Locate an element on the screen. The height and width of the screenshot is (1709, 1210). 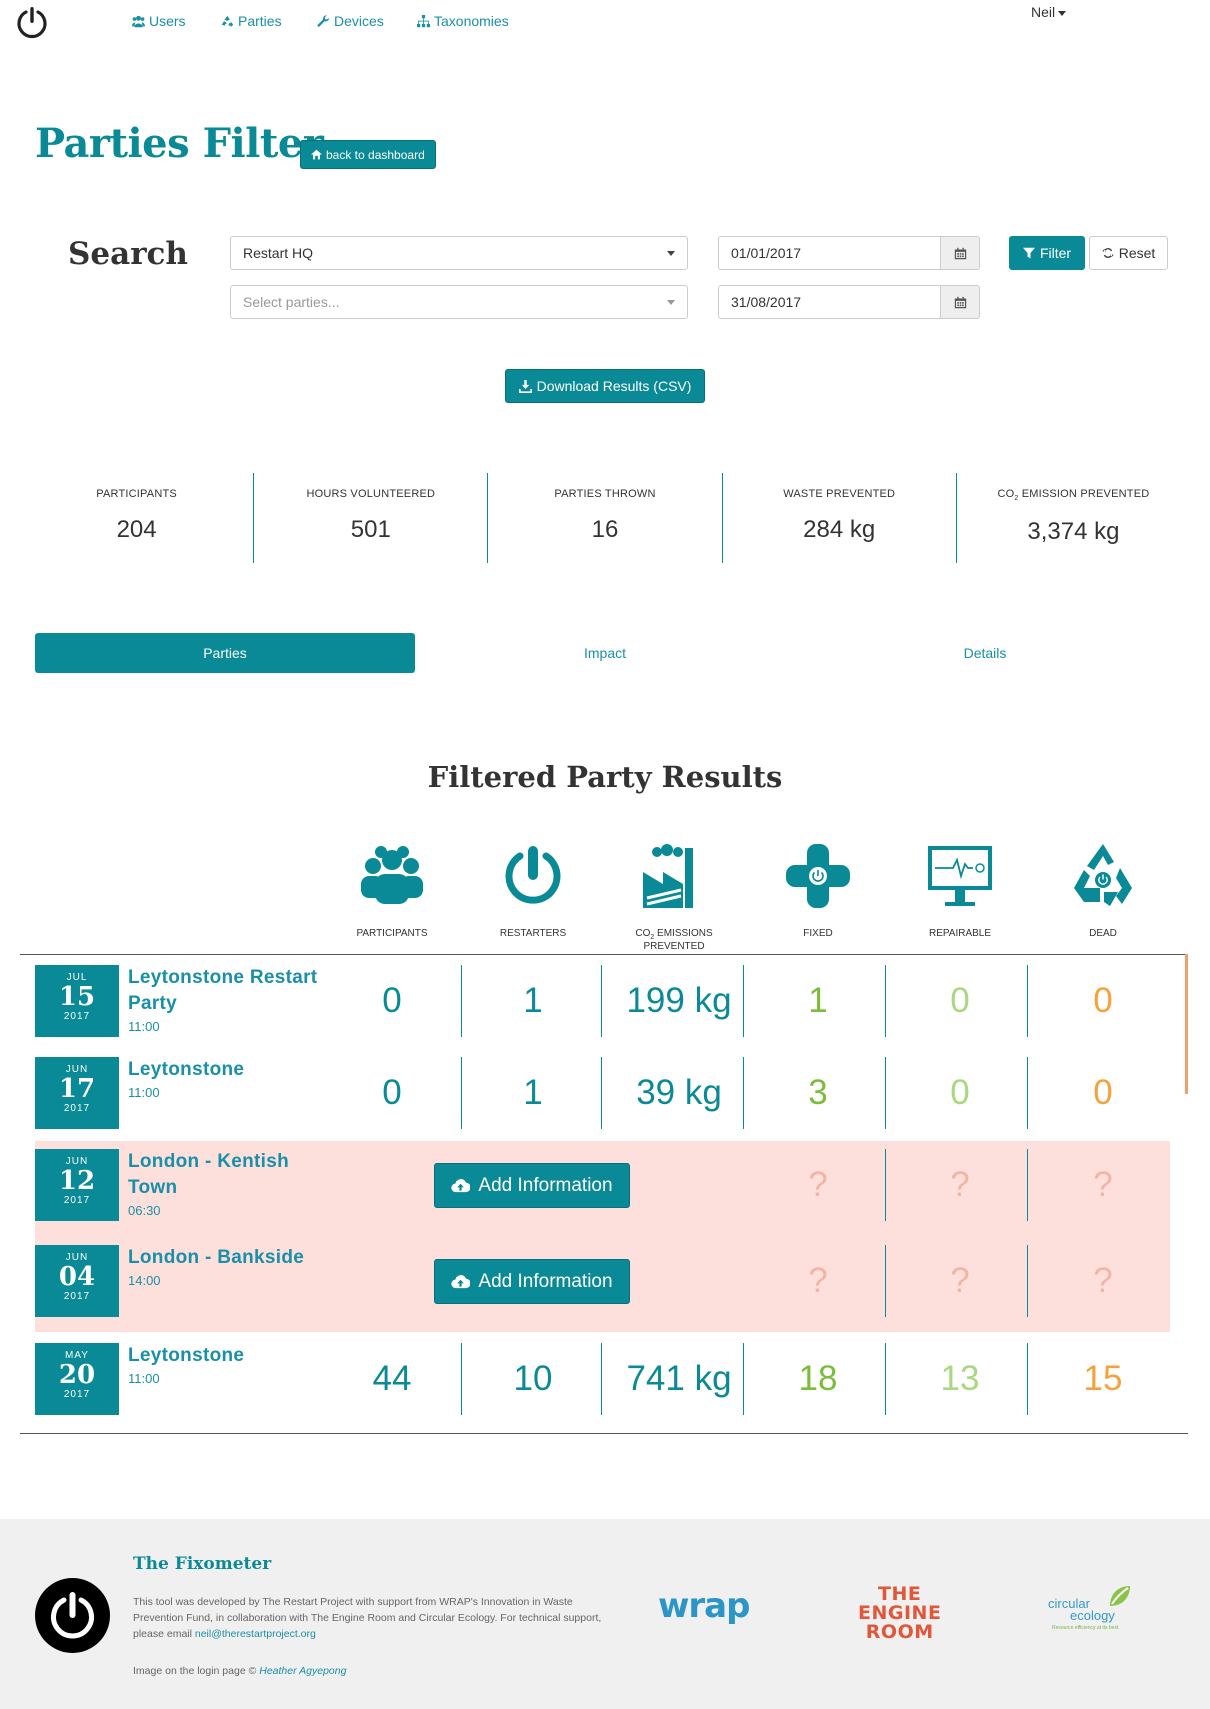
repairable-value: 13 is located at coordinates (960, 1378).